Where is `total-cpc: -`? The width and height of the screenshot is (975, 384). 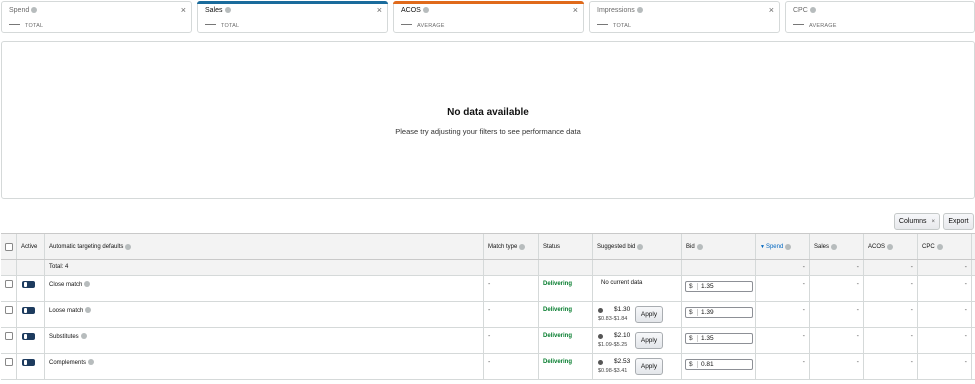
total-cpc: - is located at coordinates (965, 267).